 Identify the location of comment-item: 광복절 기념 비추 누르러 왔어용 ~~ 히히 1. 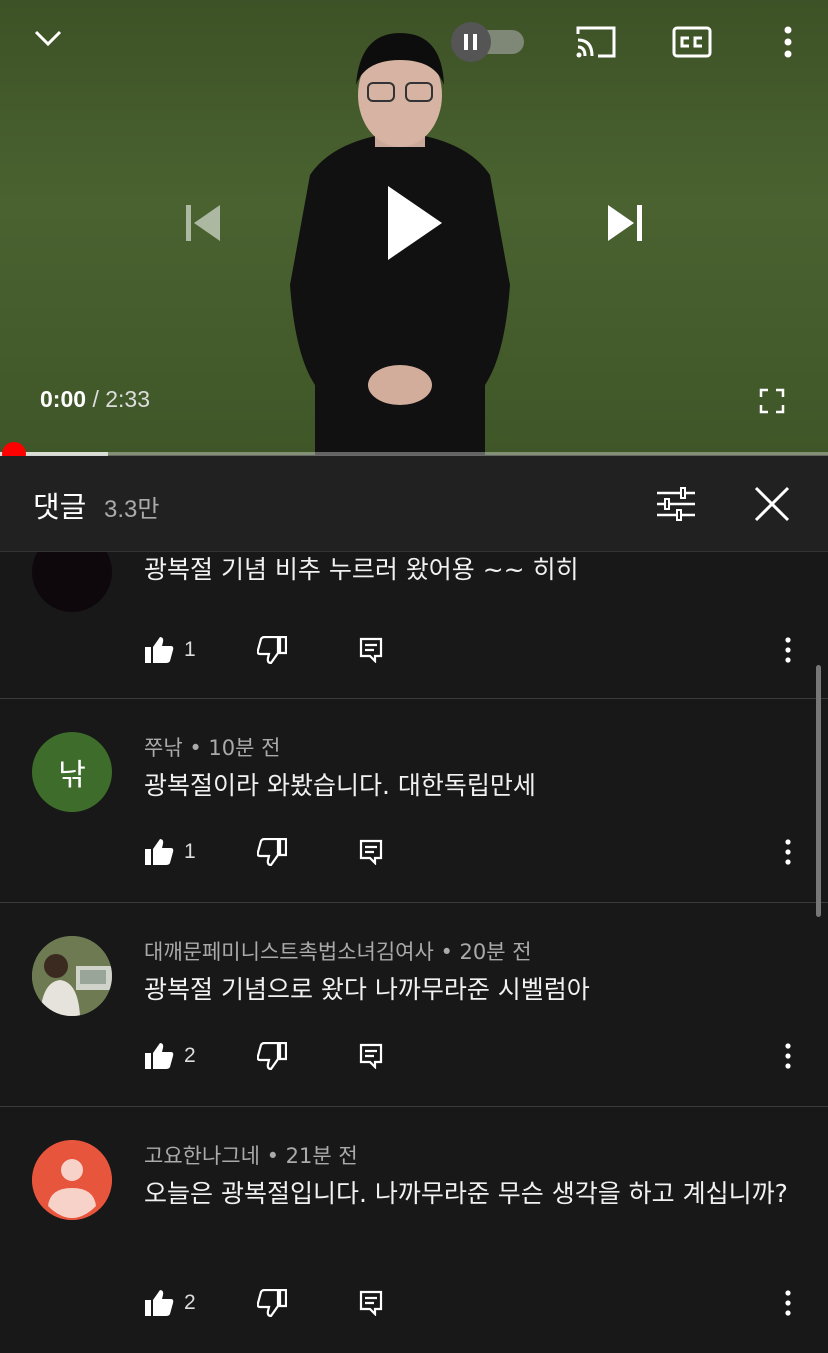
(414, 625).